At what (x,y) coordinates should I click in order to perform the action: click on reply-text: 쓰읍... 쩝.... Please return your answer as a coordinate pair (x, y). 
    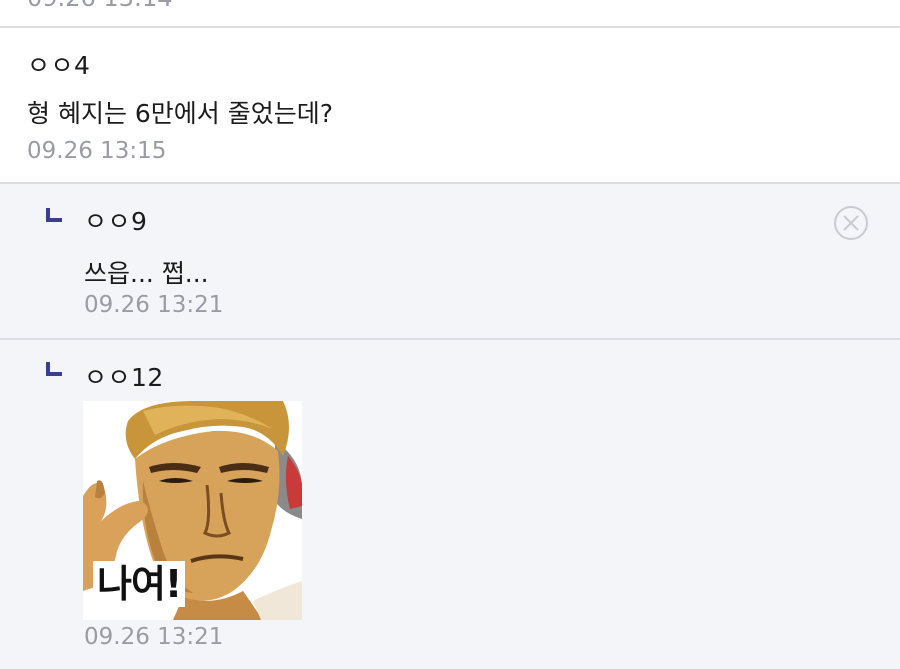
    Looking at the image, I should click on (146, 273).